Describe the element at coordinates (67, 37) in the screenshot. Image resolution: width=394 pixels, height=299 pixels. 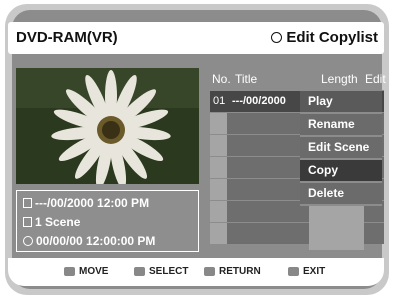
I see `page-title: DVD-RAM(VR)` at that location.